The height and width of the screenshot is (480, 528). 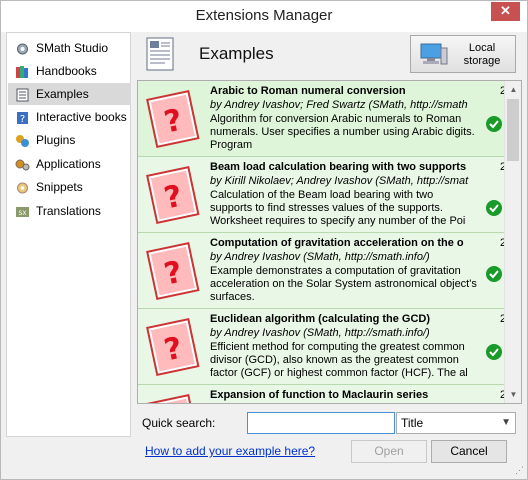 I want to click on item-title: Arabic to Roman numeral conversion, so click(x=308, y=91).